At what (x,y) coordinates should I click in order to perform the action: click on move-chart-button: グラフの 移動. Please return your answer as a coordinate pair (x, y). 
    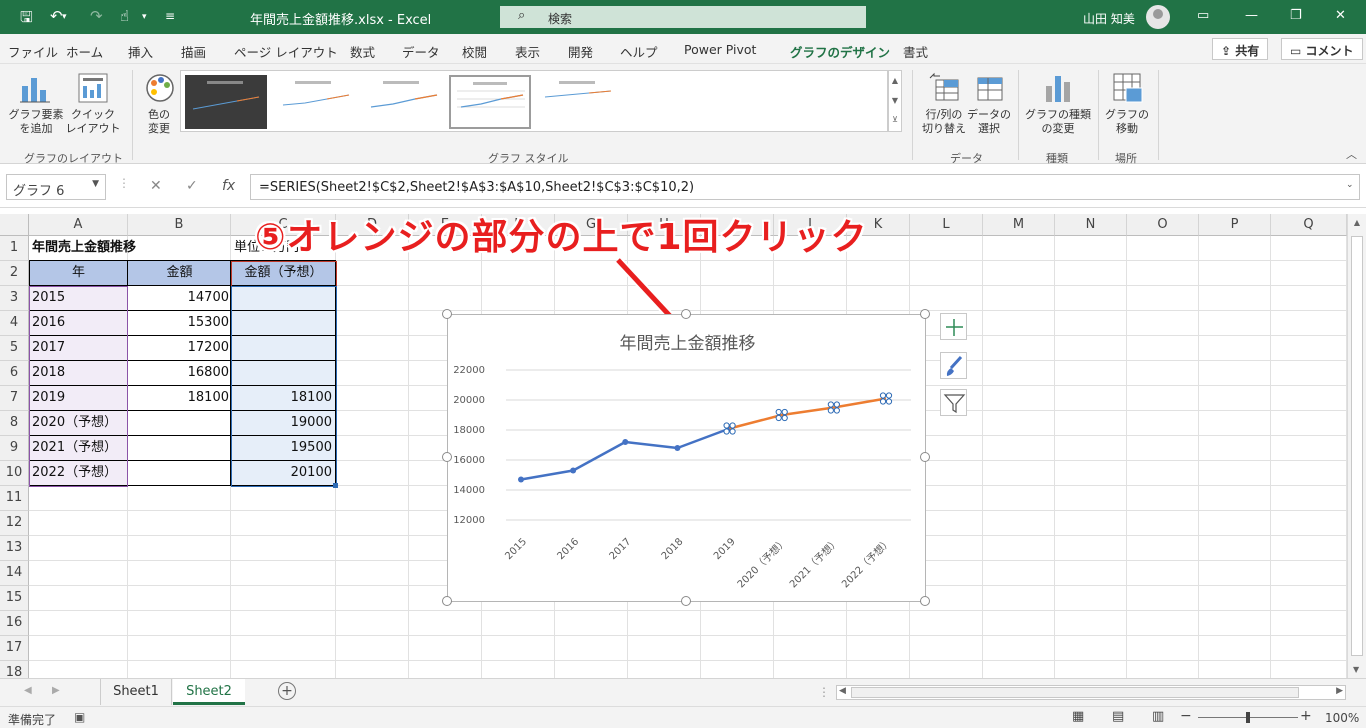
    Looking at the image, I should click on (1127, 106).